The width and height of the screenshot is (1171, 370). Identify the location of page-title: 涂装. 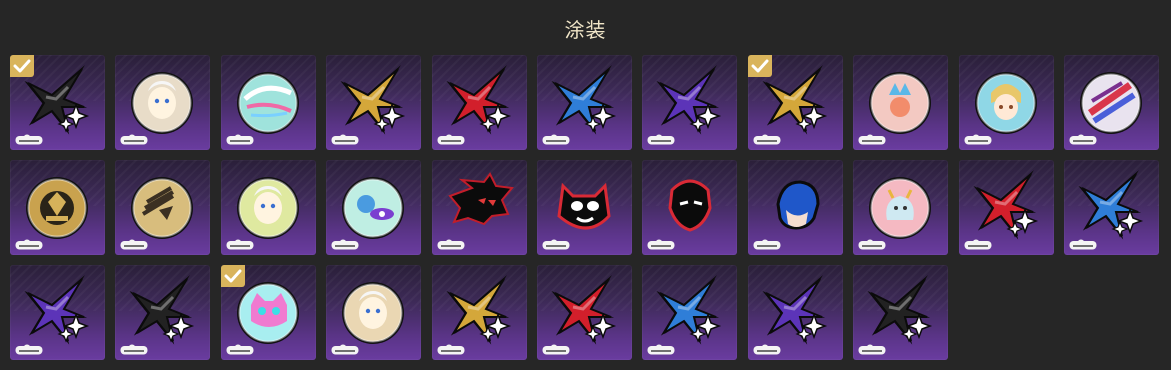
(585, 30).